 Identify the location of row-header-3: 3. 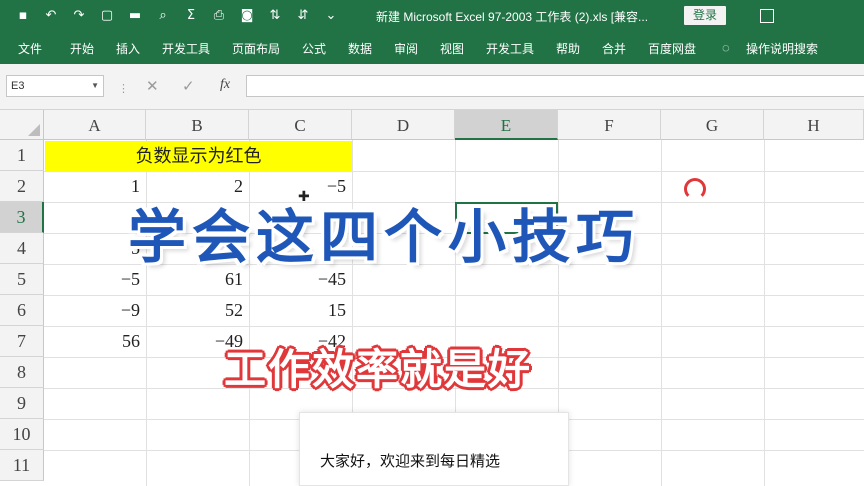
(22, 217).